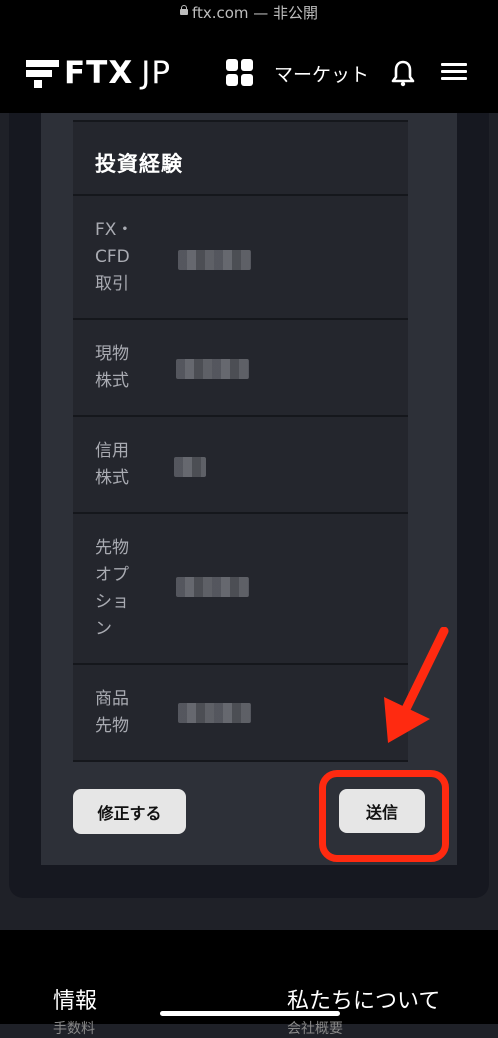 The image size is (498, 1038). What do you see at coordinates (112, 464) in the screenshot?
I see `row-label-margin-stocks: 信用株式` at bounding box center [112, 464].